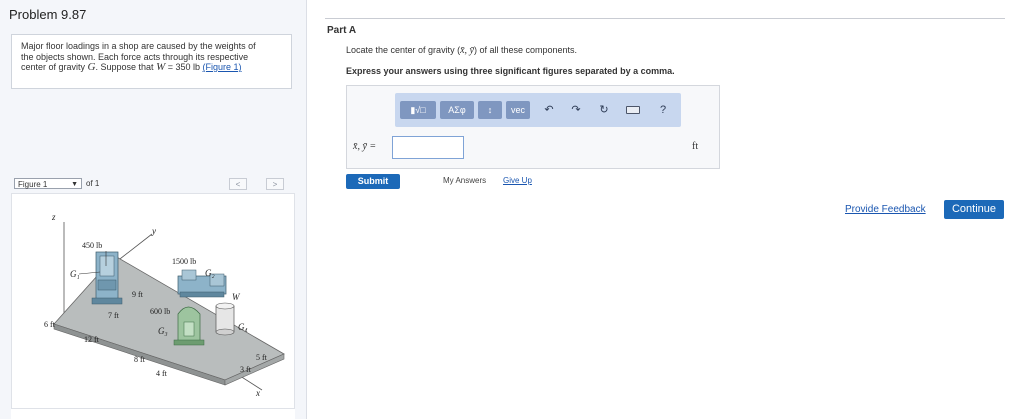  I want to click on instruction-suffix: ) of all these components., so click(525, 50).